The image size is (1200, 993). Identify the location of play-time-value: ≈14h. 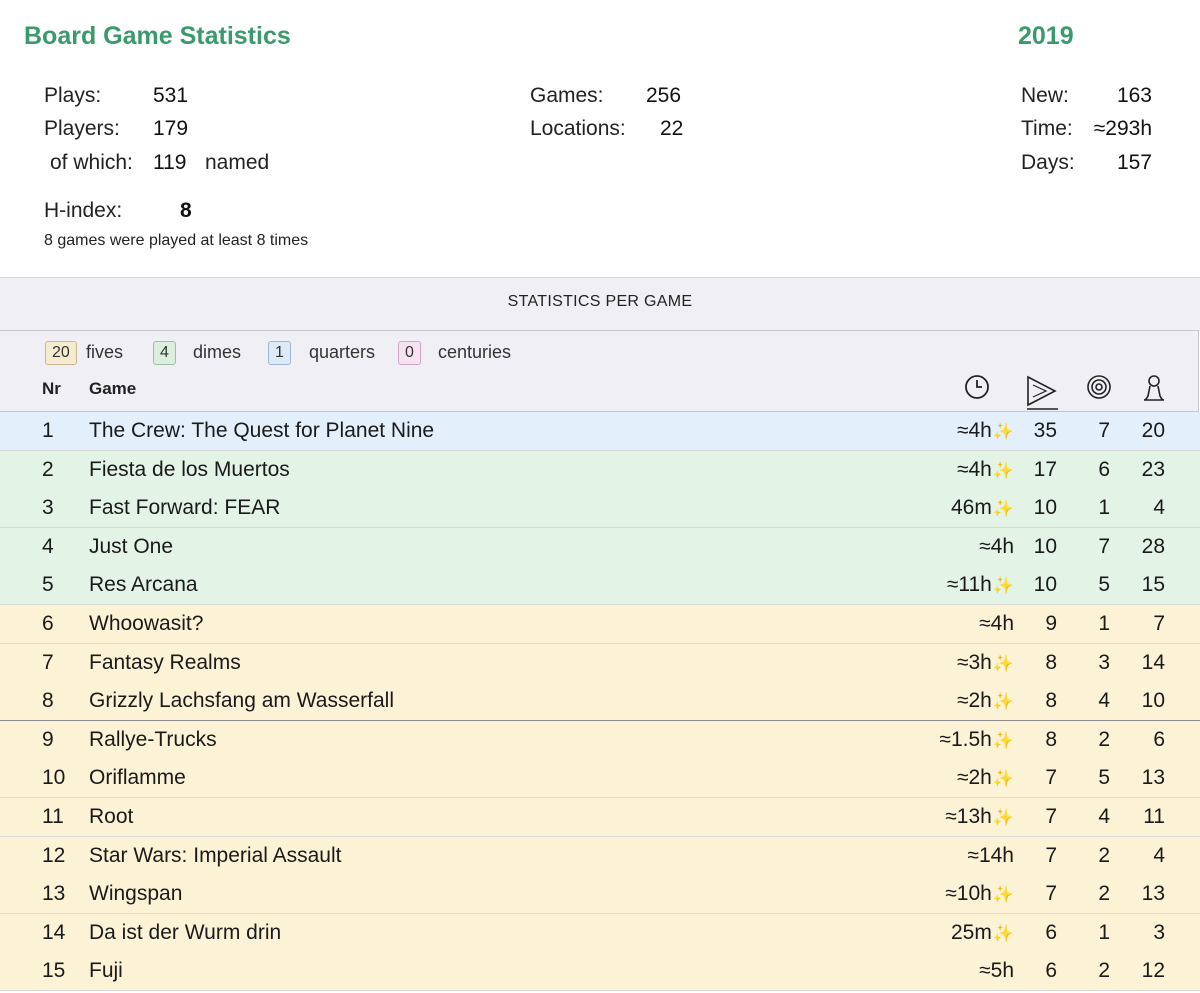
(990, 855).